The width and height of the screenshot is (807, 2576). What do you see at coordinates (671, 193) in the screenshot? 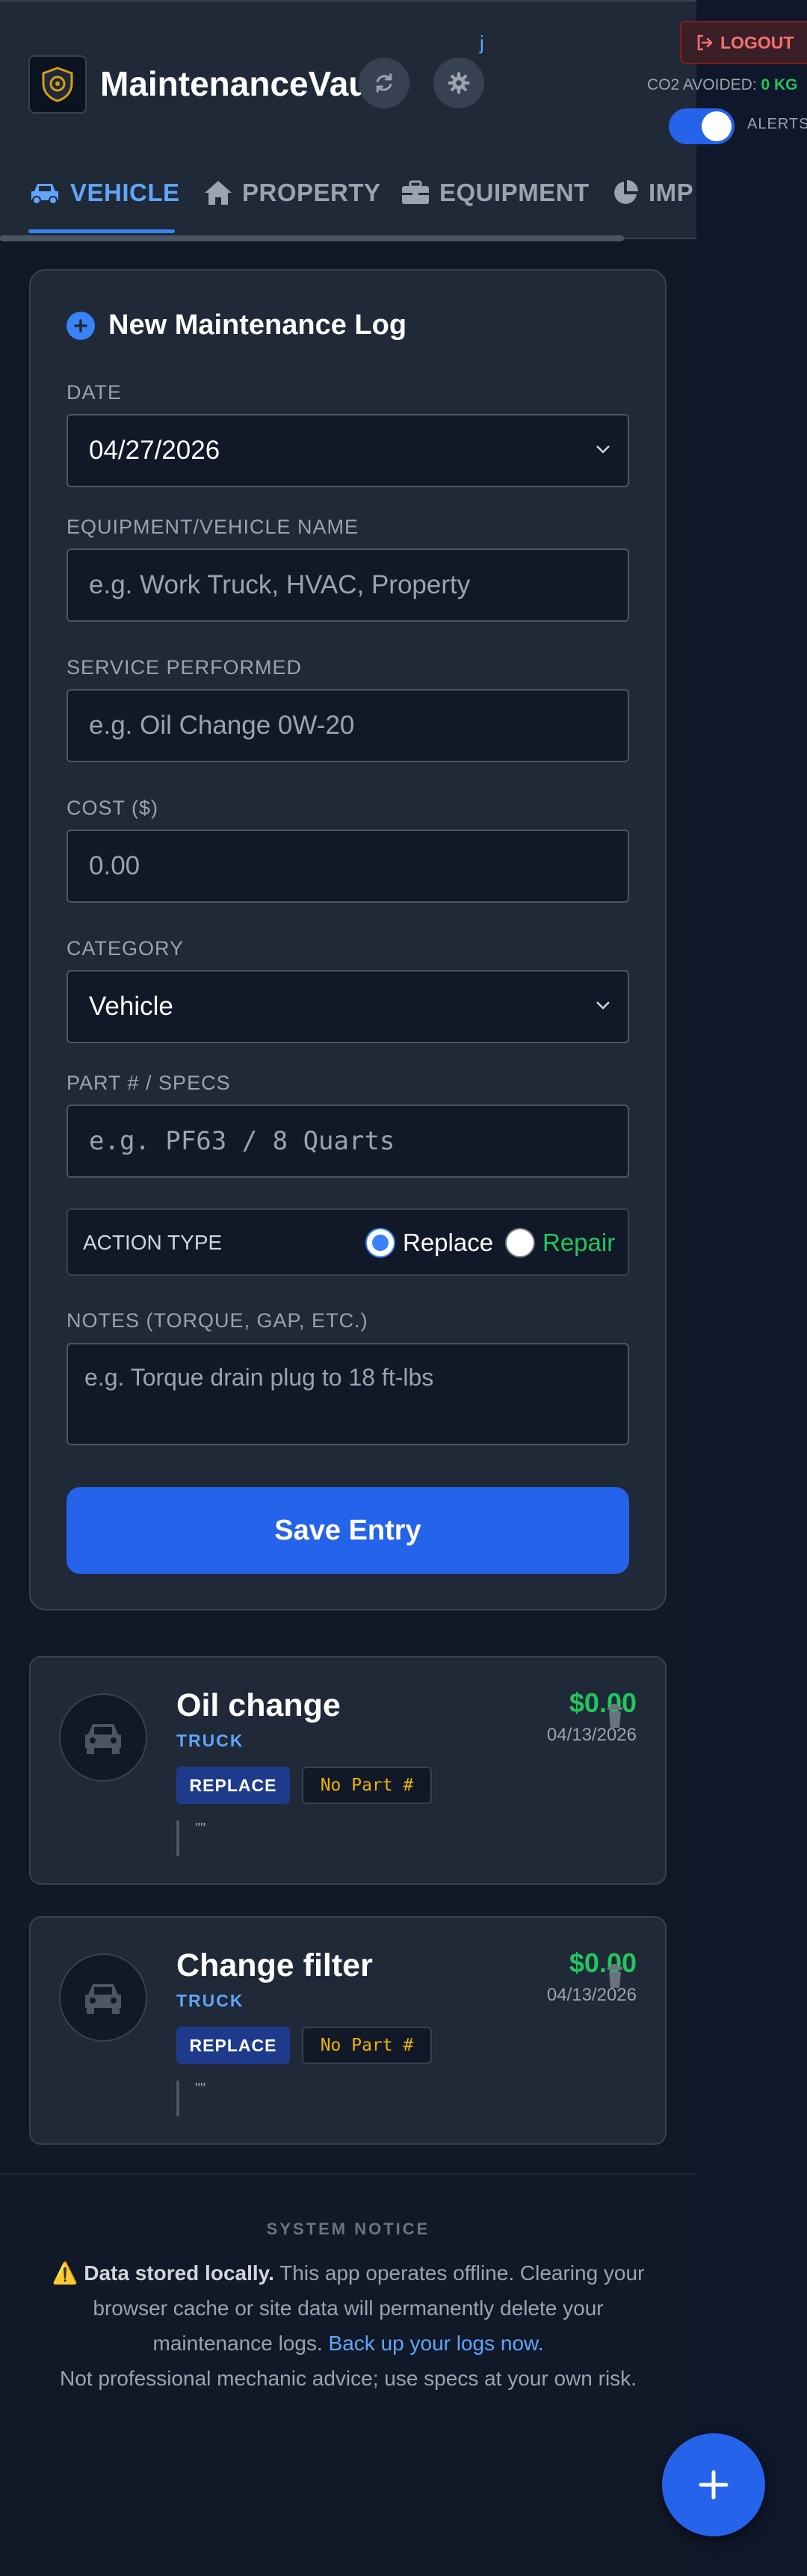
I see `tab-imp-label: IMP` at bounding box center [671, 193].